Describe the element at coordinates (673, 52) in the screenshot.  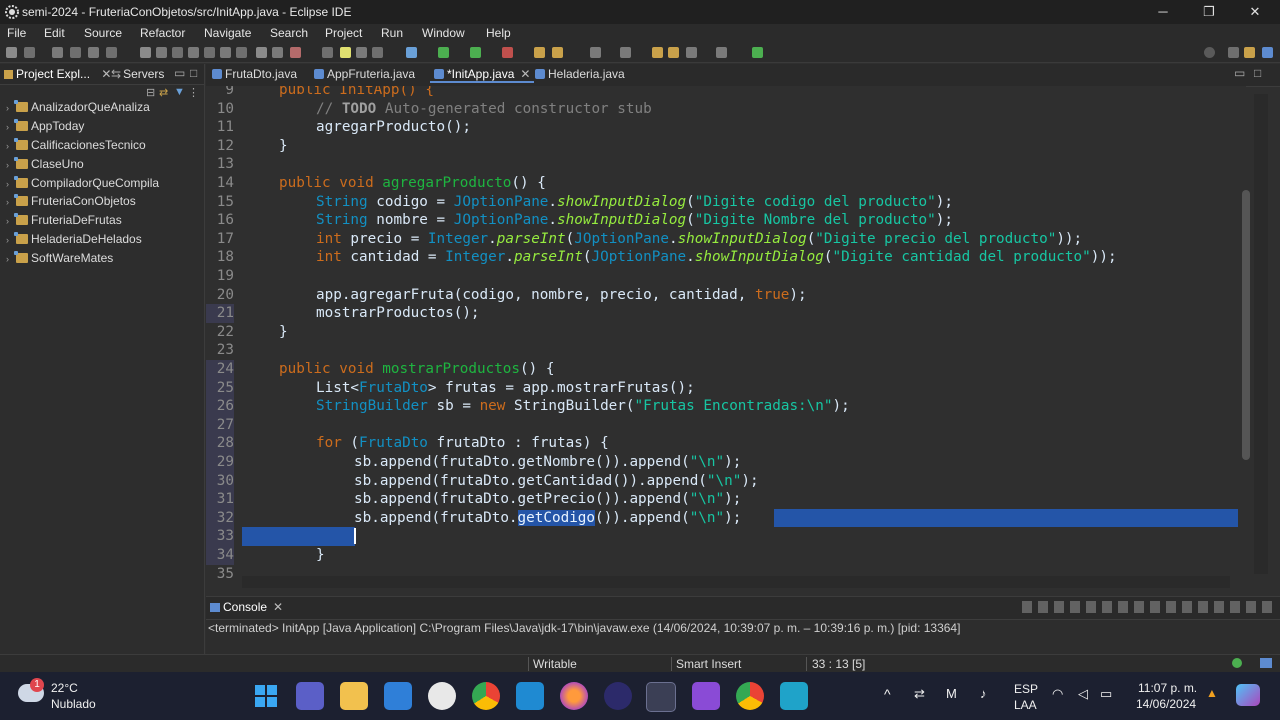
I see `back-icon` at that location.